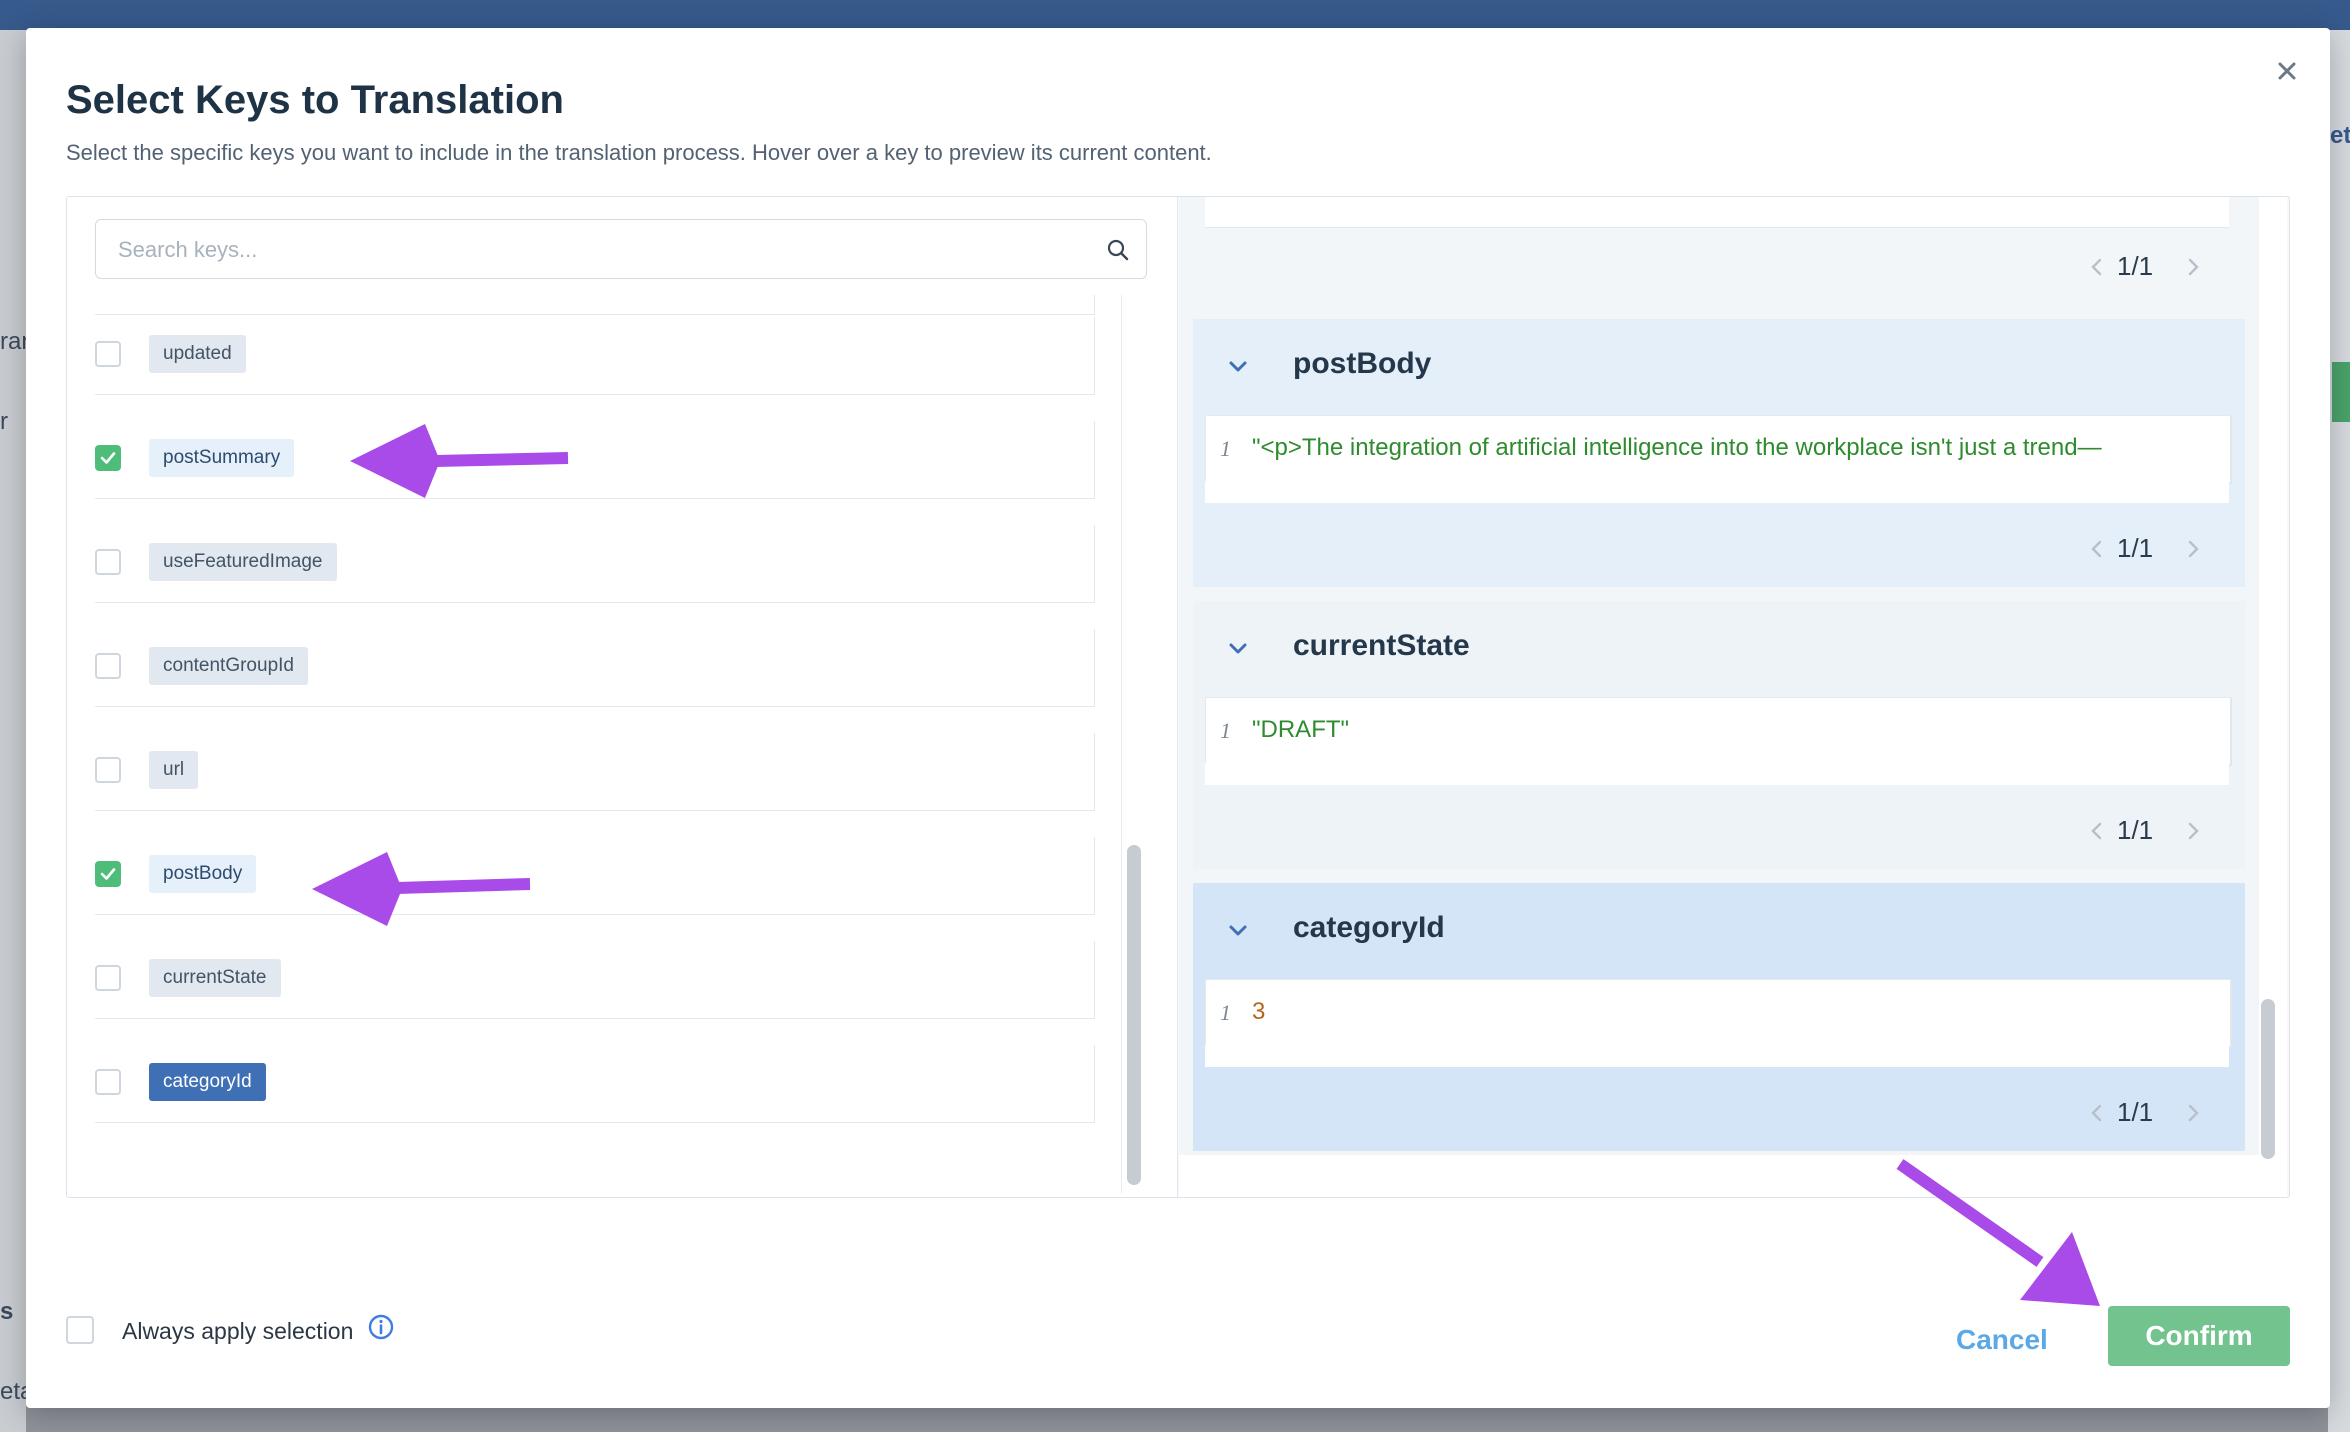 This screenshot has width=2350, height=1432. I want to click on key-row-use-featured-image: useFeaturedImage, so click(595, 564).